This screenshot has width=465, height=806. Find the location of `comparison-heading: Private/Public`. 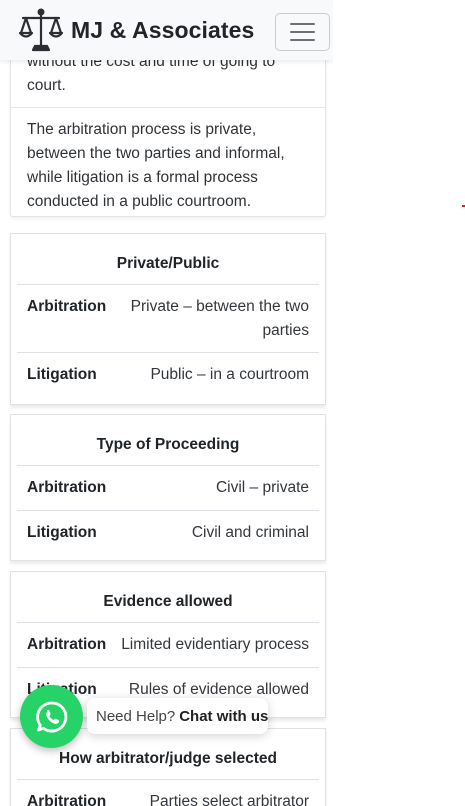

comparison-heading: Private/Public is located at coordinates (168, 259).